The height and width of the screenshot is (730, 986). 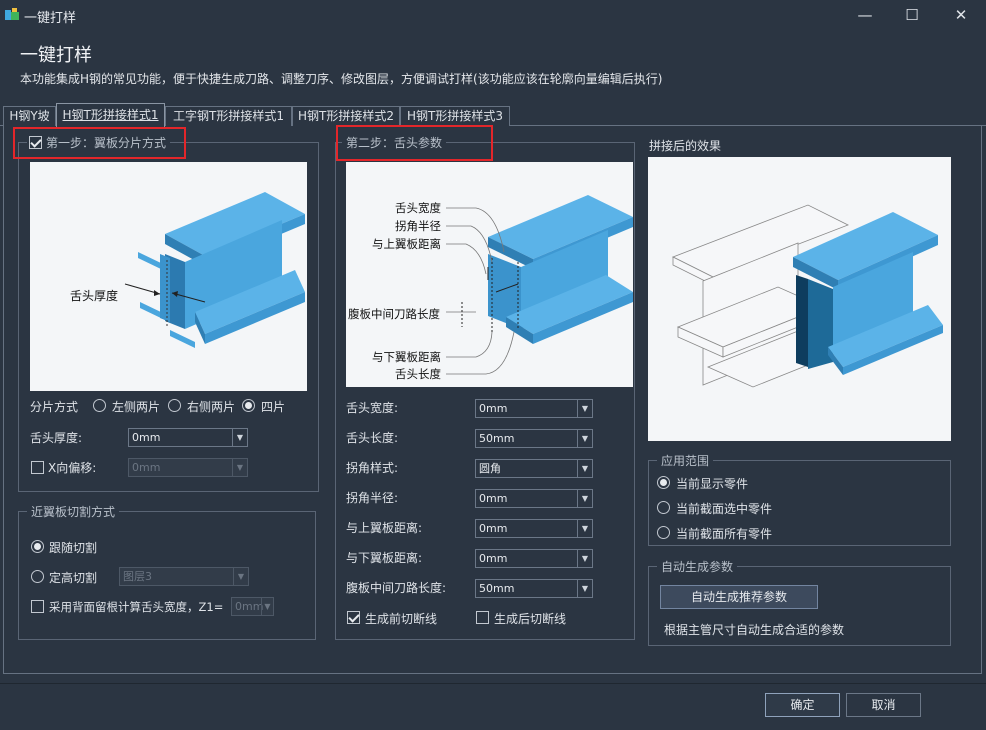 What do you see at coordinates (401, 619) in the screenshot?
I see `pre-cut-label: 生成前切断线` at bounding box center [401, 619].